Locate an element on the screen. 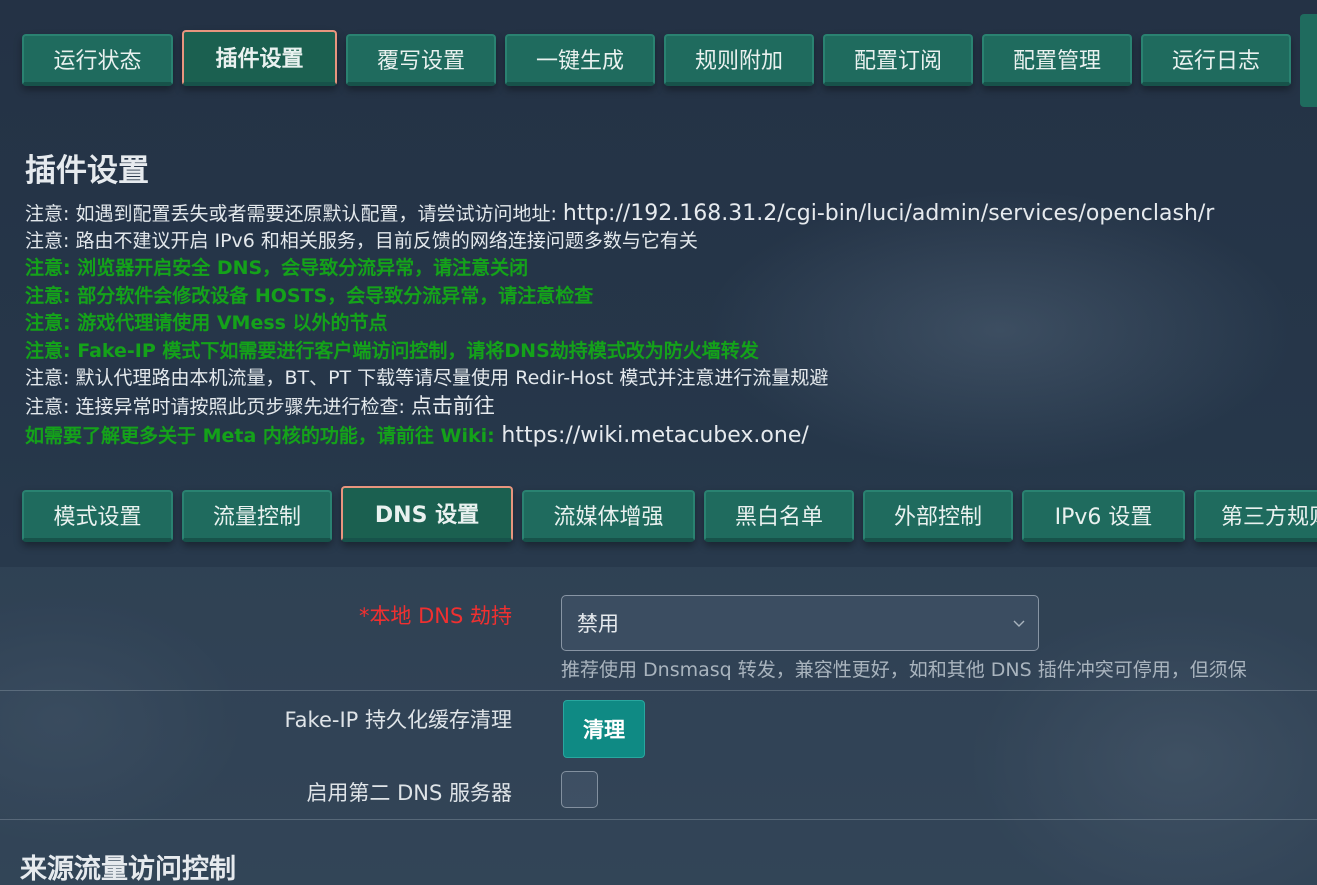  dns-hijack-select: 禁用 is located at coordinates (800, 623).